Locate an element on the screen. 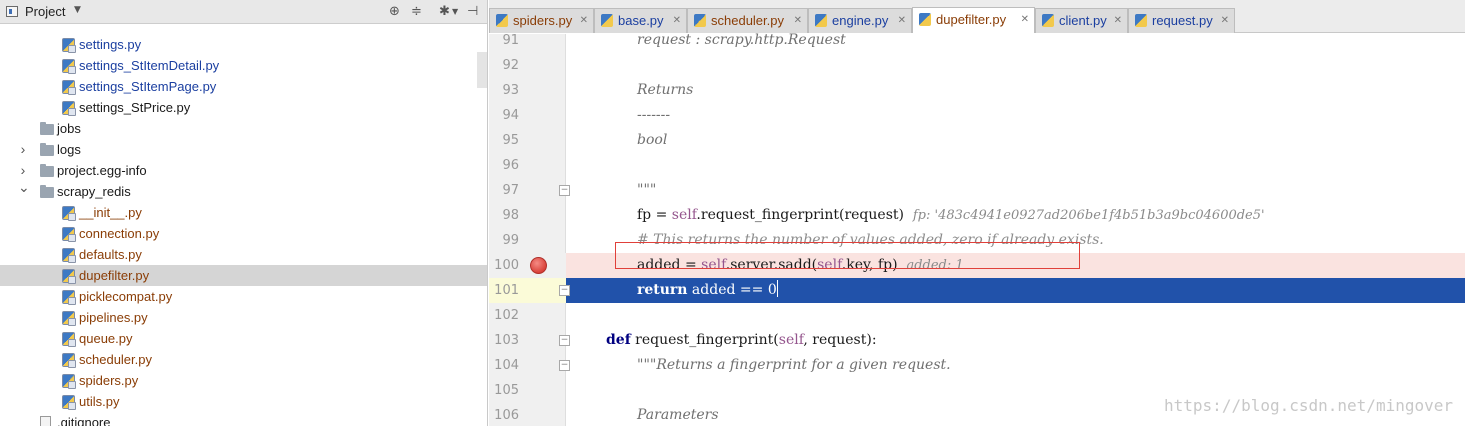 The width and height of the screenshot is (1465, 426). tree-item-label: spiders.py is located at coordinates (109, 380).